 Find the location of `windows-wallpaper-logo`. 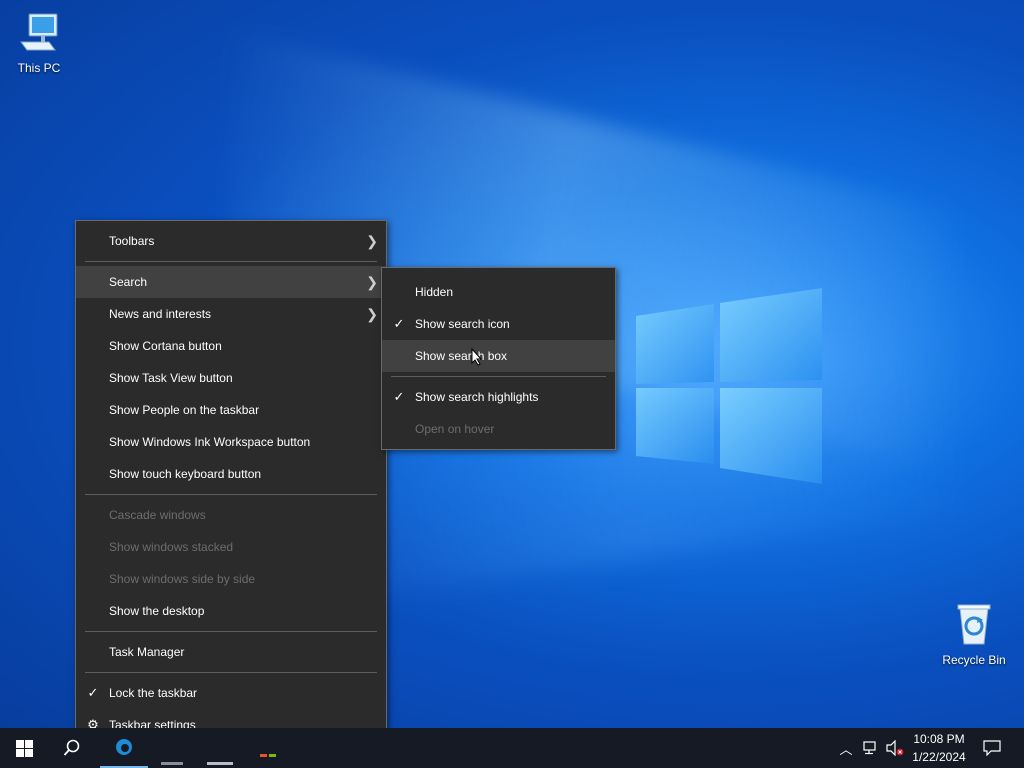

windows-wallpaper-logo is located at coordinates (729, 386).